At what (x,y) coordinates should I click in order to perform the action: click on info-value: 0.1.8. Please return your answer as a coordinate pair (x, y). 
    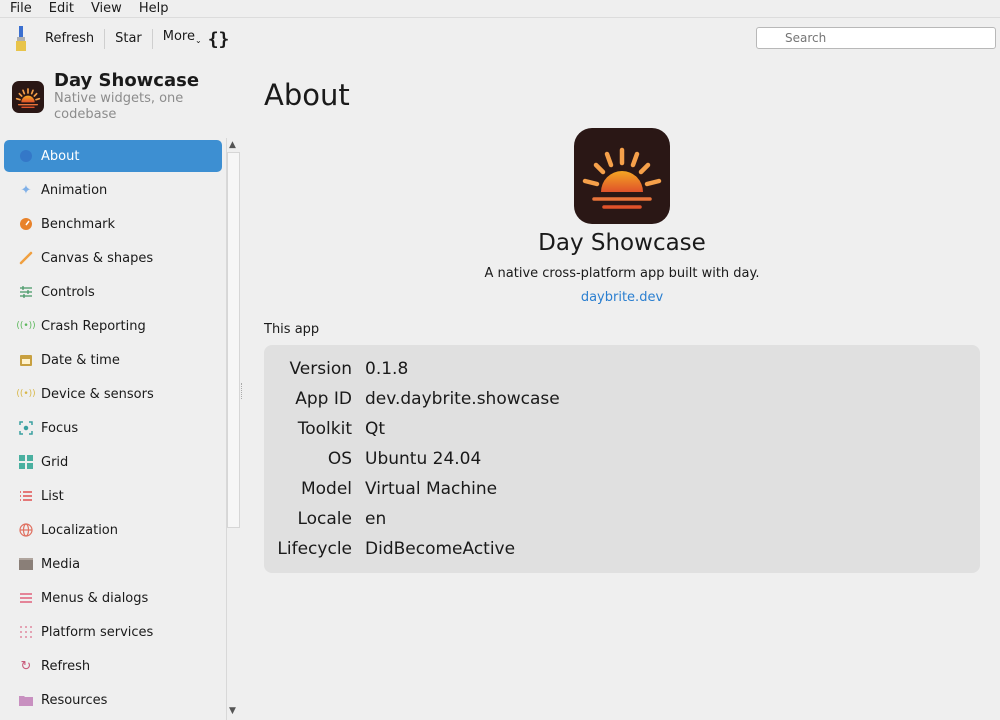
    Looking at the image, I should click on (387, 369).